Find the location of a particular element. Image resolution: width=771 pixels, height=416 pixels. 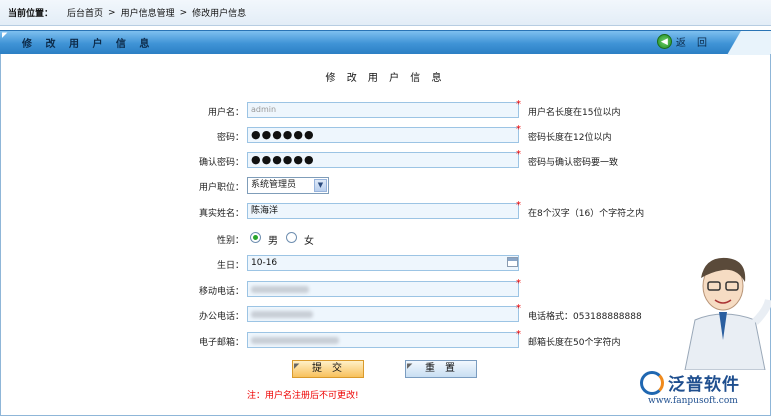

brand-logo: 泛普软件 is located at coordinates (690, 382).